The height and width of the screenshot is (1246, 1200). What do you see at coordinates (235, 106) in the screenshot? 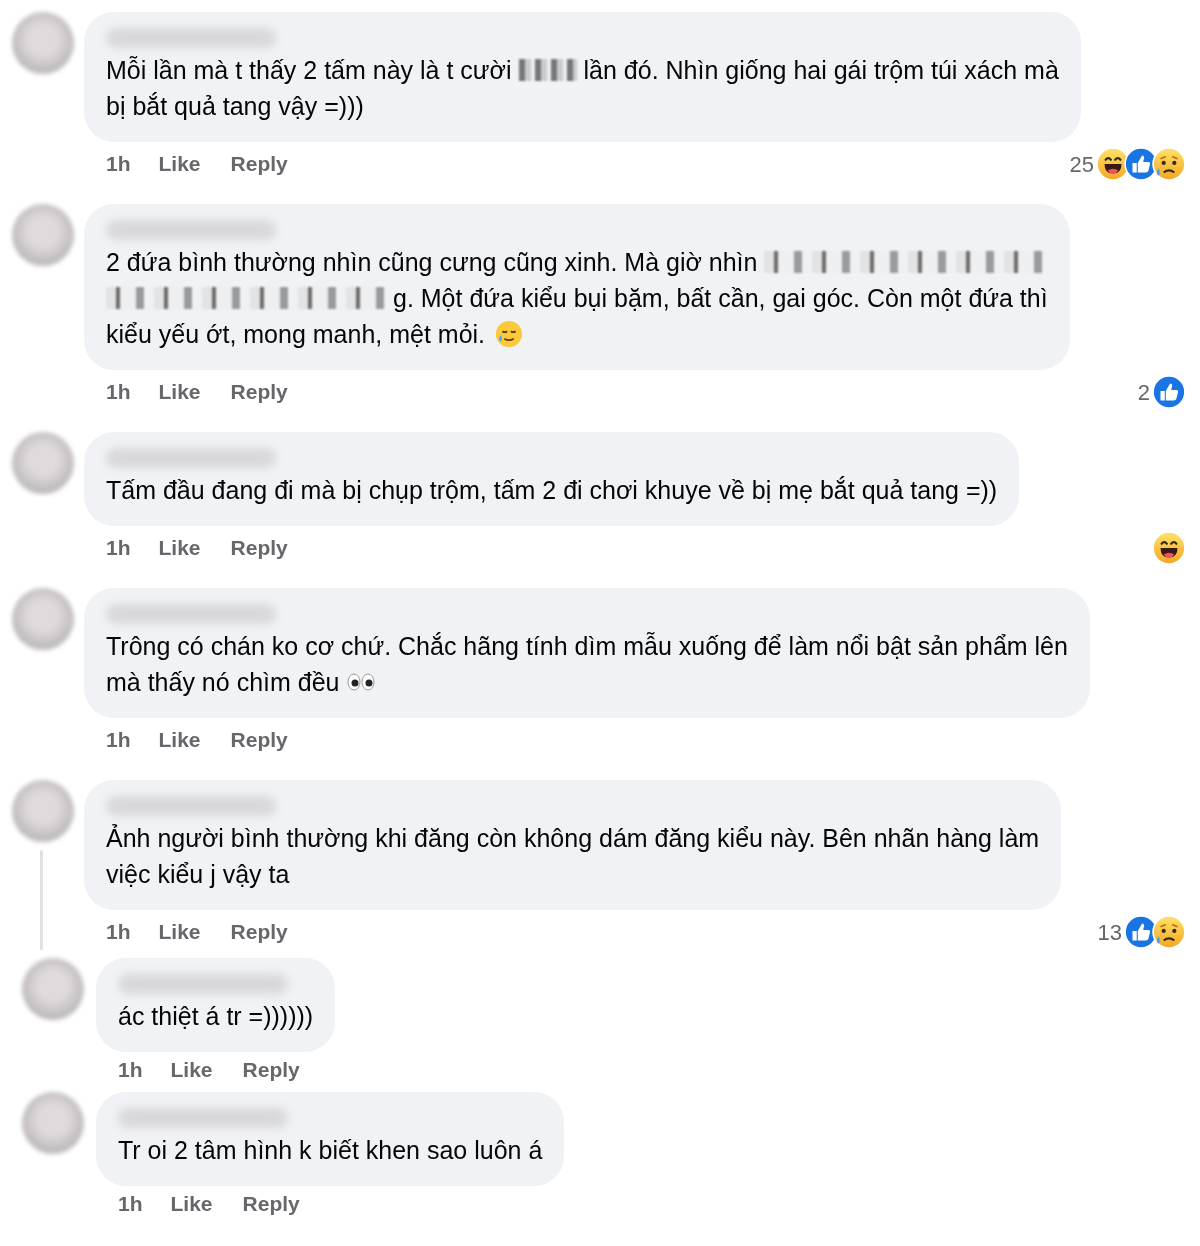
I see `comment-text: bị bắt quả tang vậy =)))` at bounding box center [235, 106].